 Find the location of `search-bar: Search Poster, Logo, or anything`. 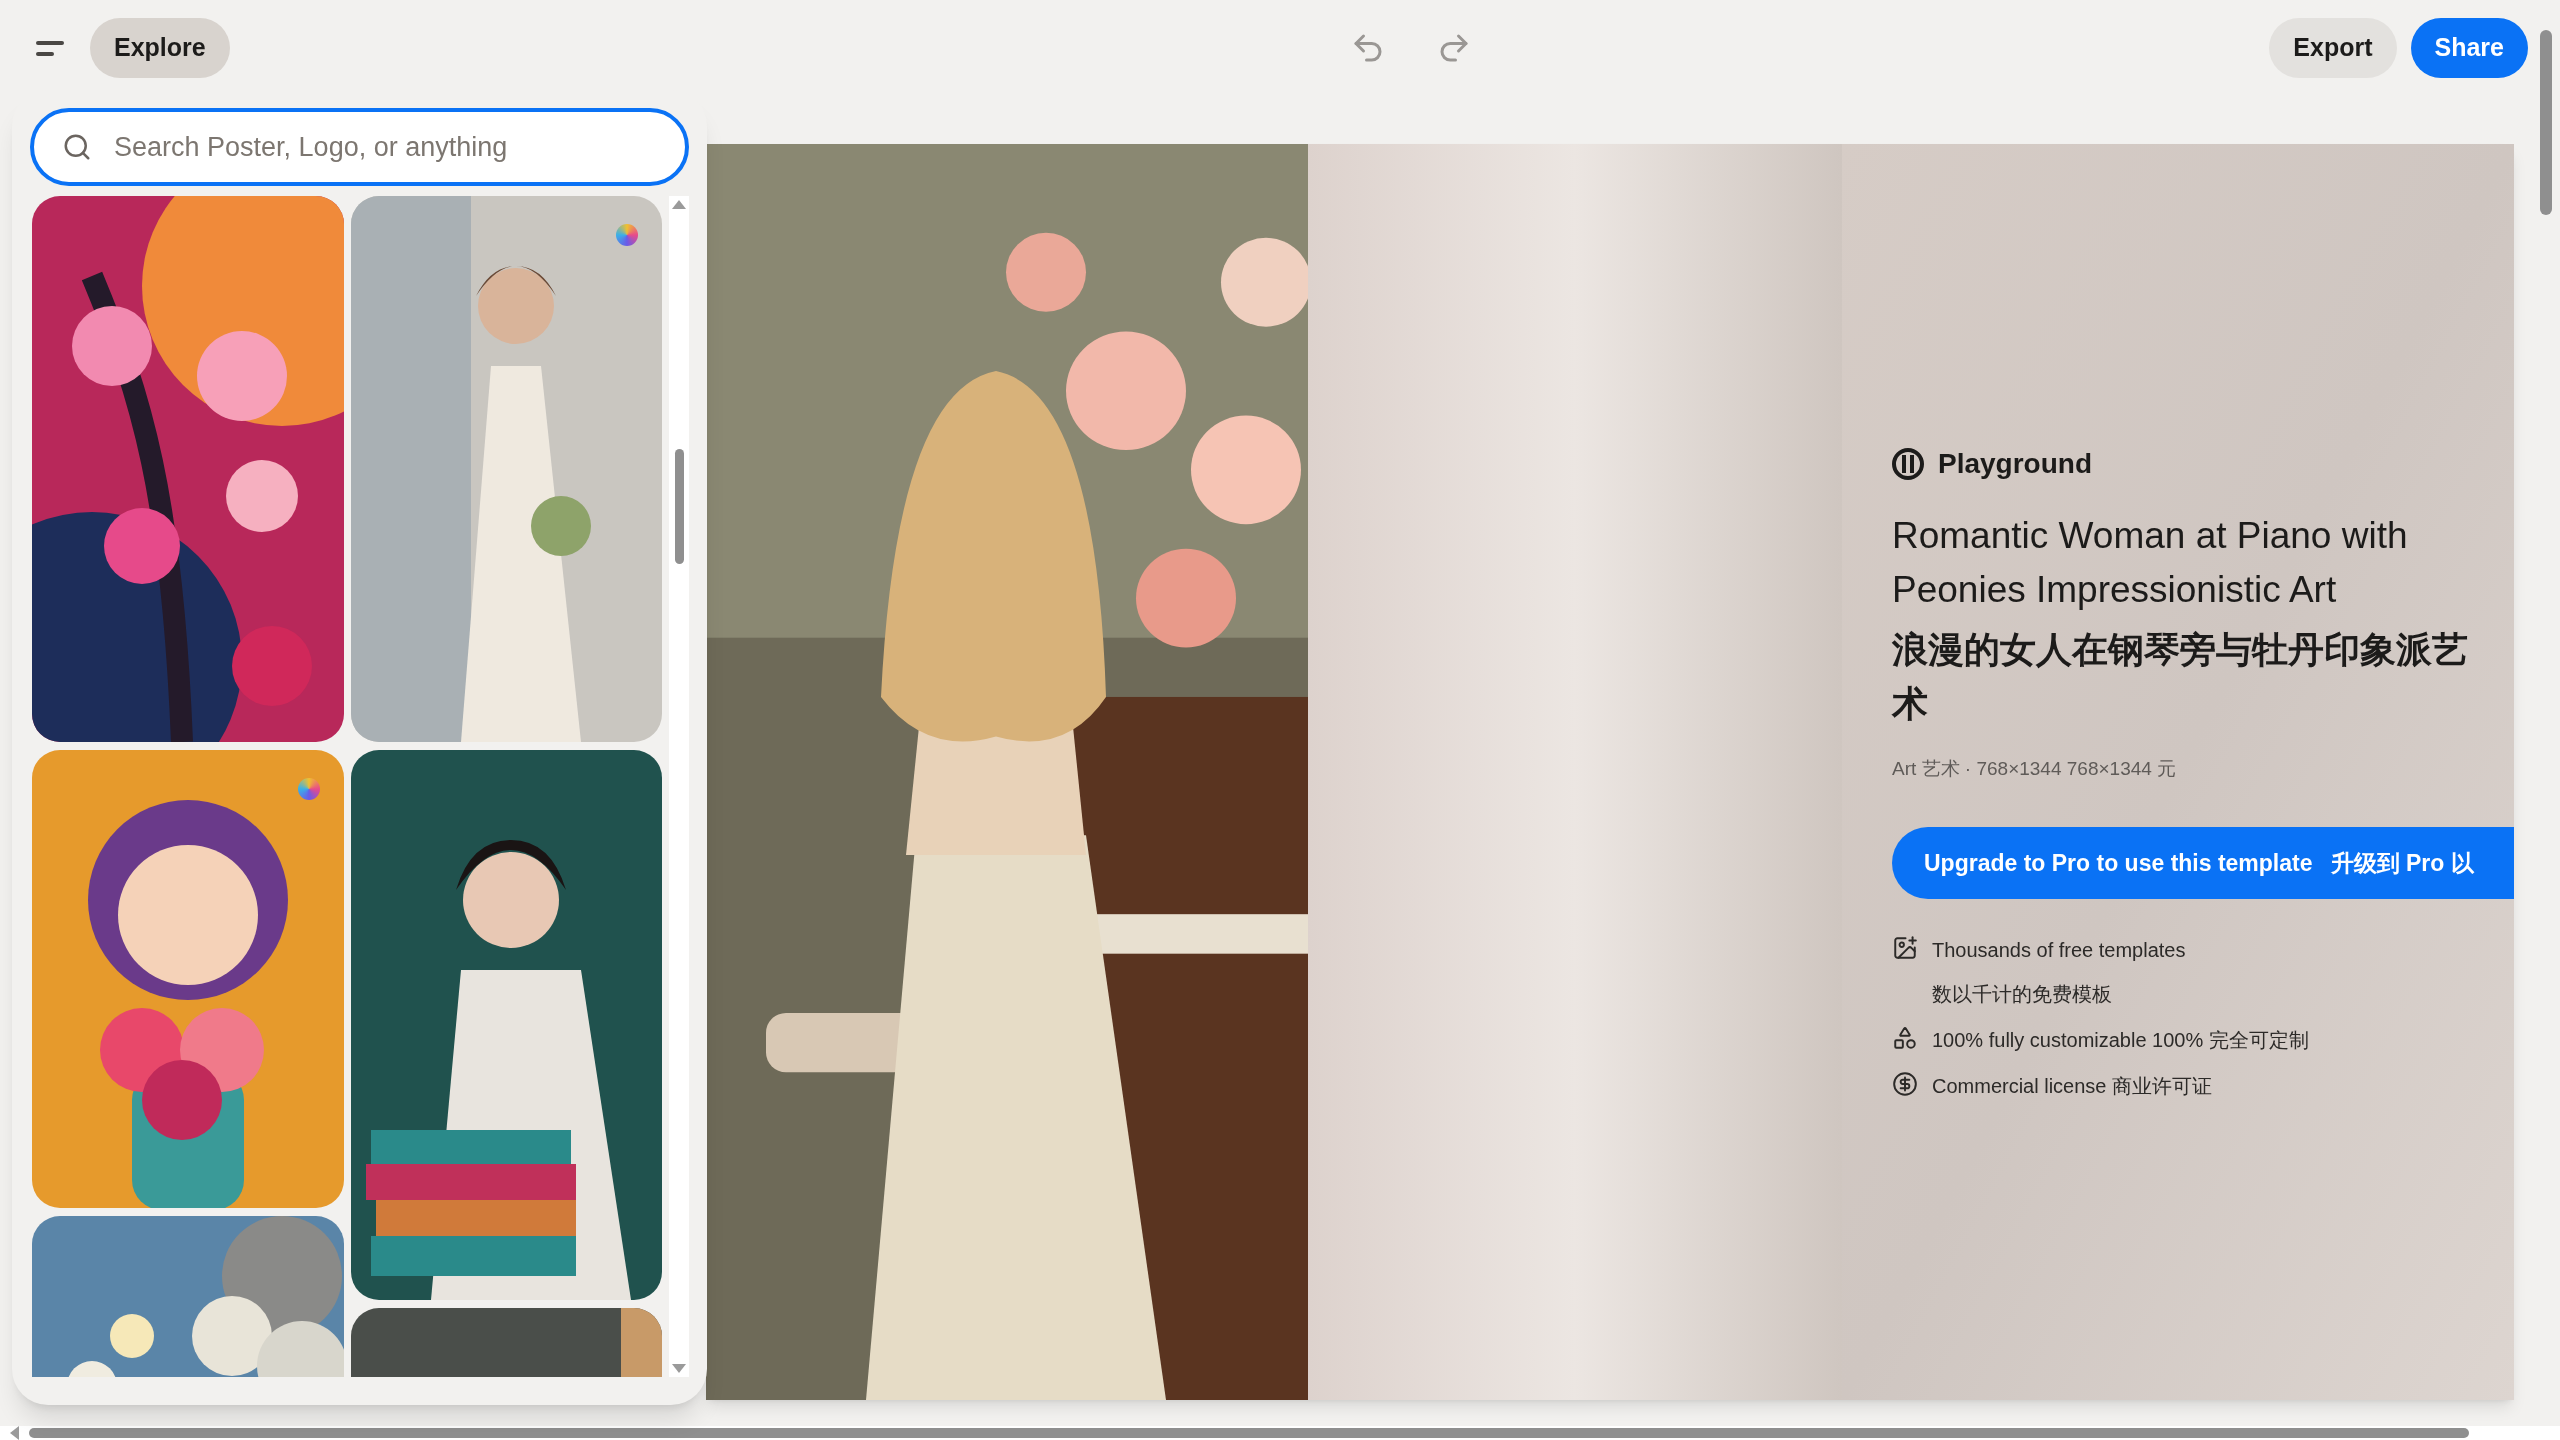

search-bar: Search Poster, Logo, or anything is located at coordinates (359, 147).